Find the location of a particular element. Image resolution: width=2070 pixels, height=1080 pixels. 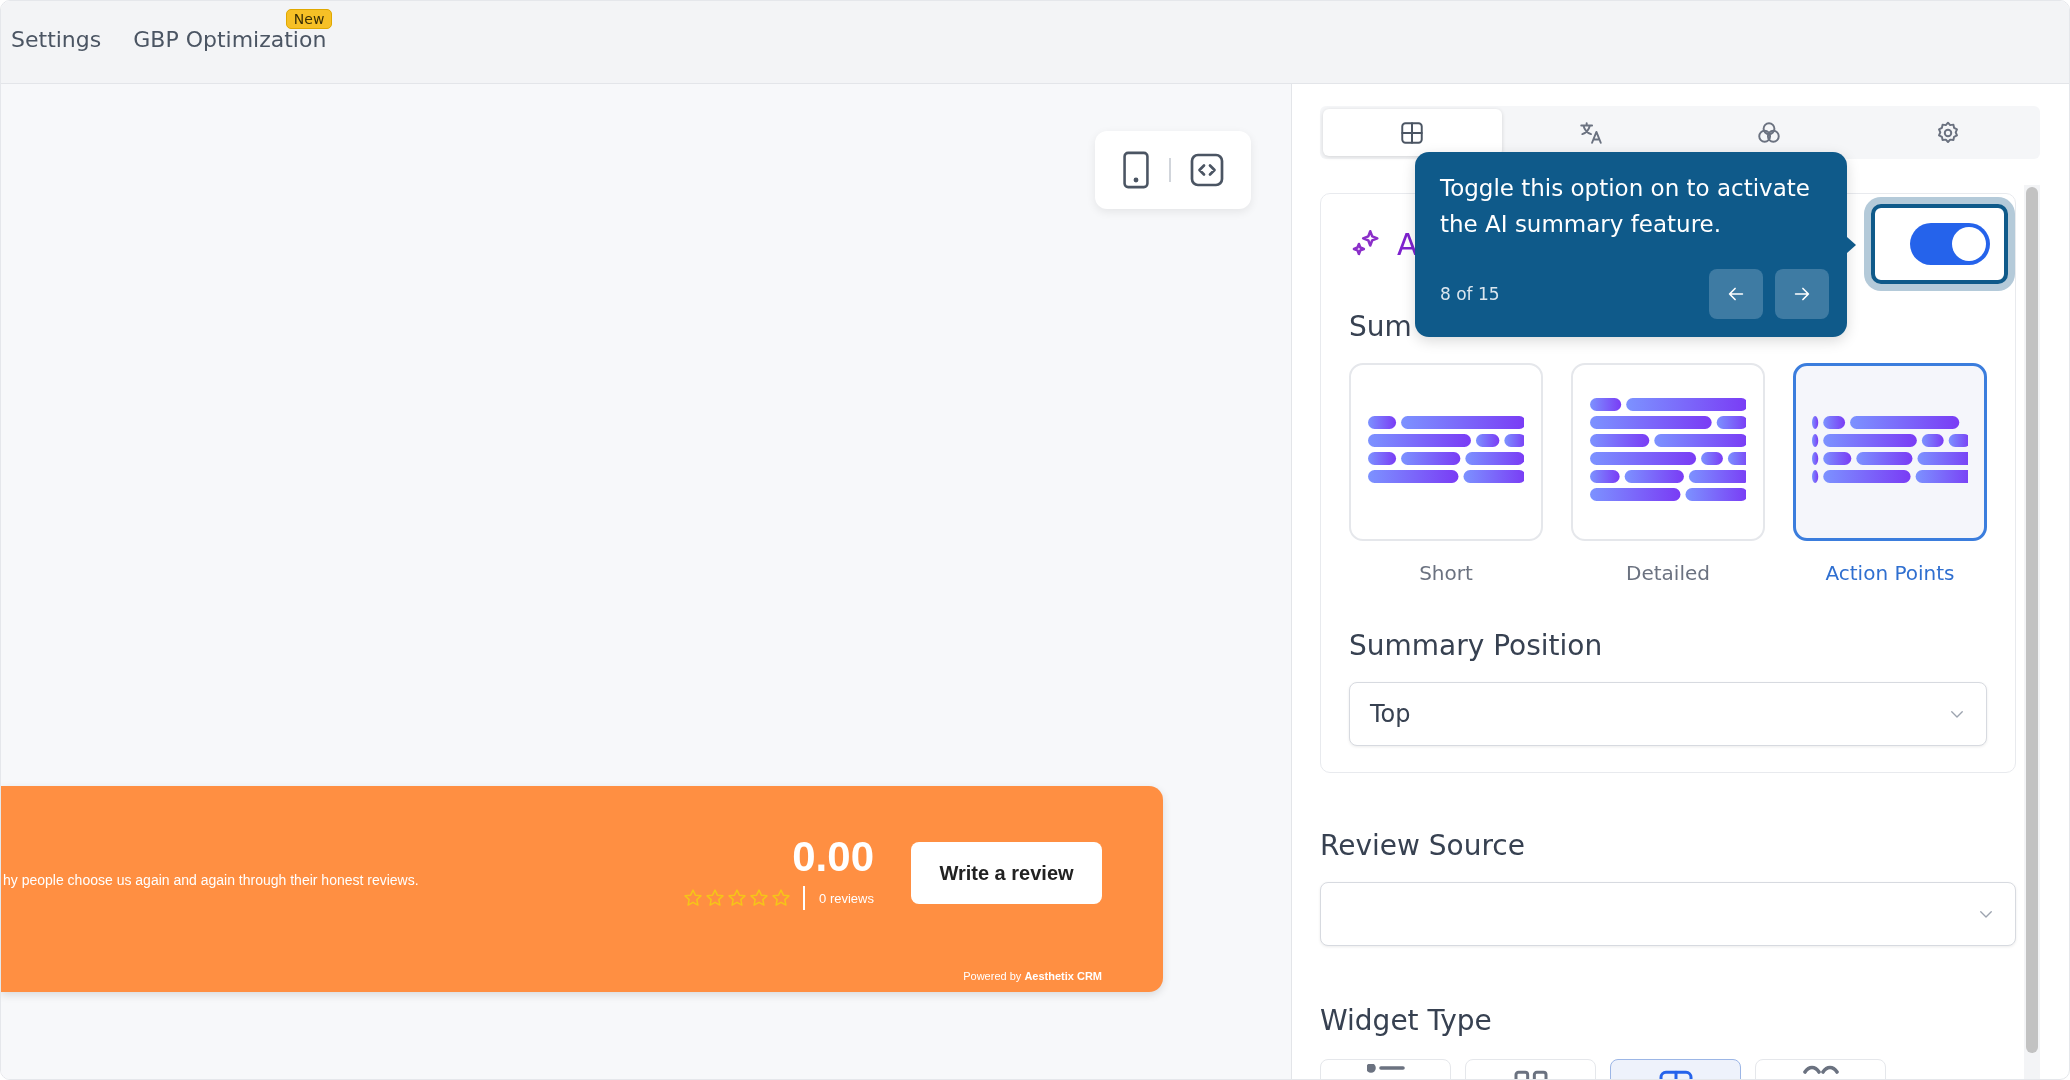

review-count: 0 reviews is located at coordinates (846, 898).